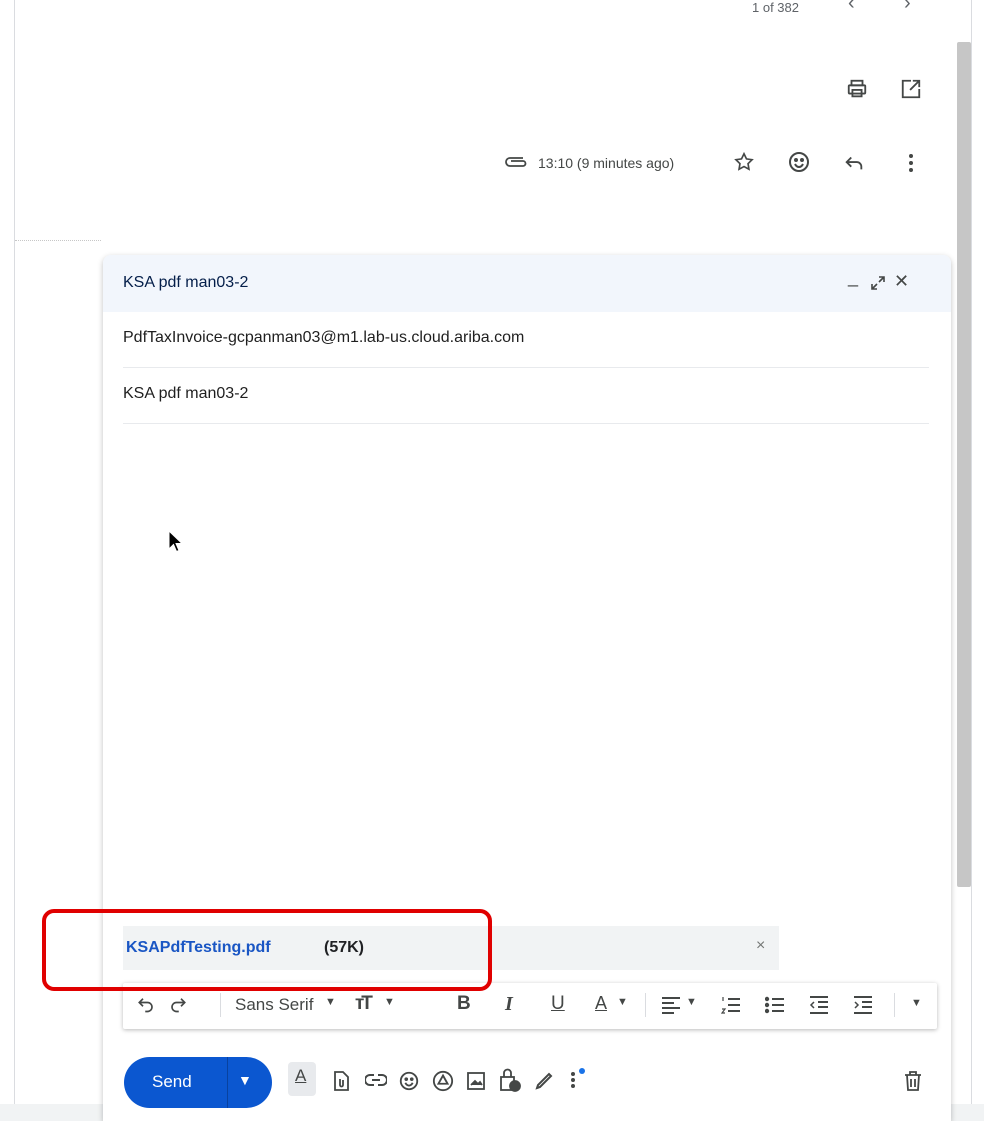 The height and width of the screenshot is (1121, 984). I want to click on pagination: 1 of 382, so click(775, 7).